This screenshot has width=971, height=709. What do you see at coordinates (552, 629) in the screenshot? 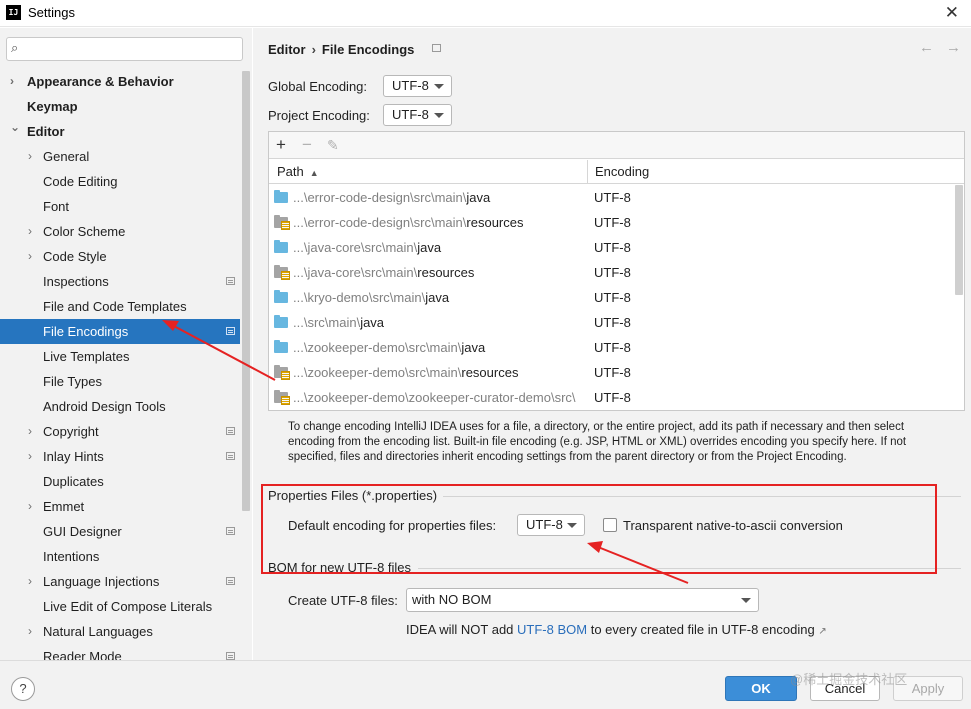
I see `utf8-bom-link: UTF-8 BOM` at bounding box center [552, 629].